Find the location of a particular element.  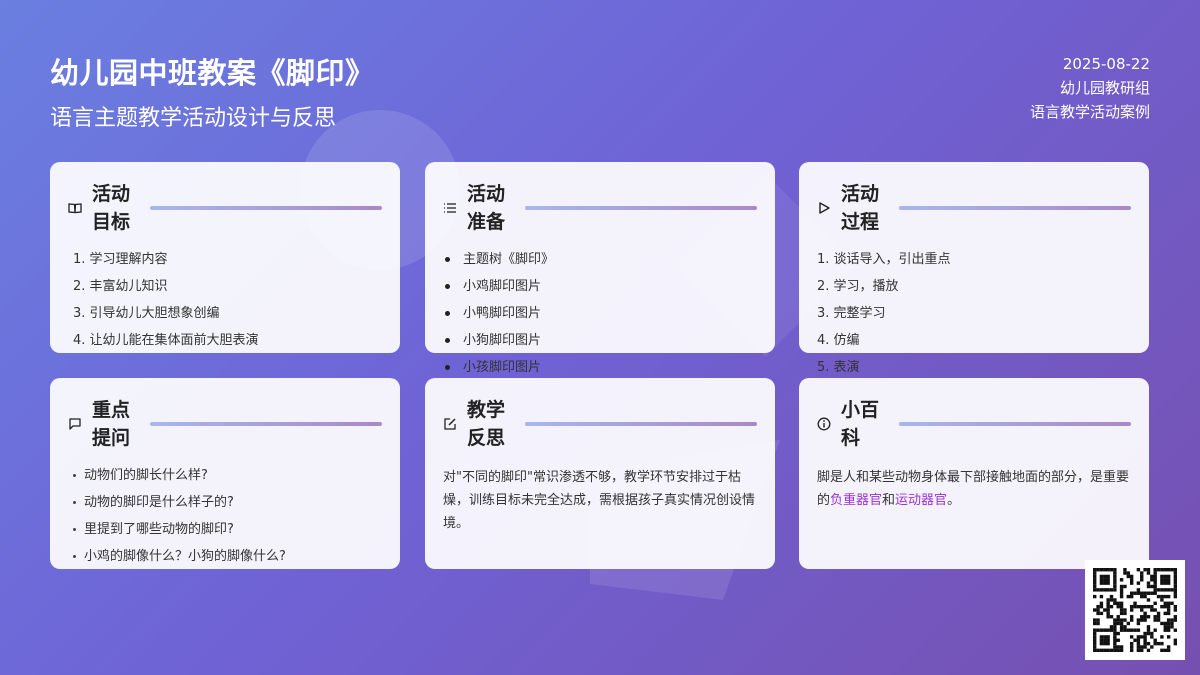

list-item: 主题树《脚印》 is located at coordinates (600, 263).